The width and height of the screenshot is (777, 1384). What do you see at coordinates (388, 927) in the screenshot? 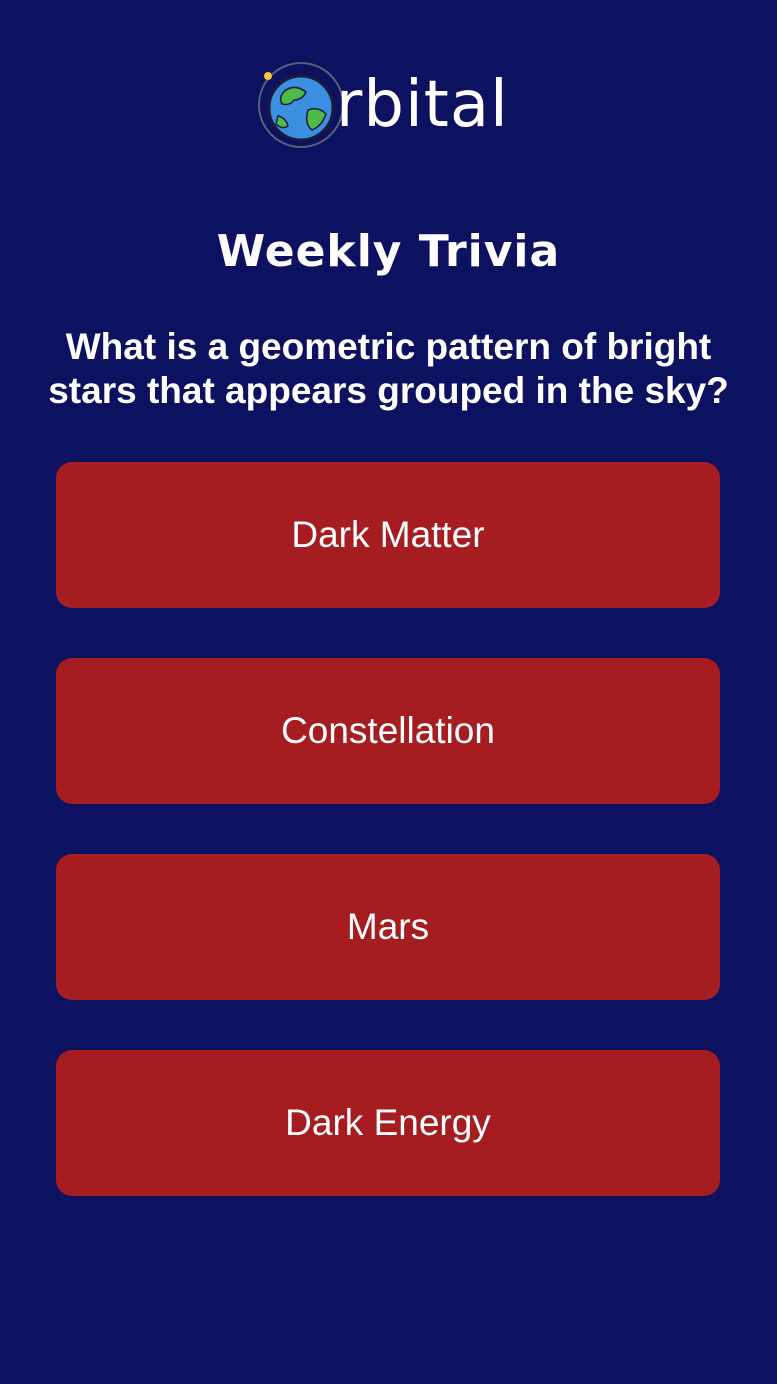
I see `answer-button-mars: Mars` at bounding box center [388, 927].